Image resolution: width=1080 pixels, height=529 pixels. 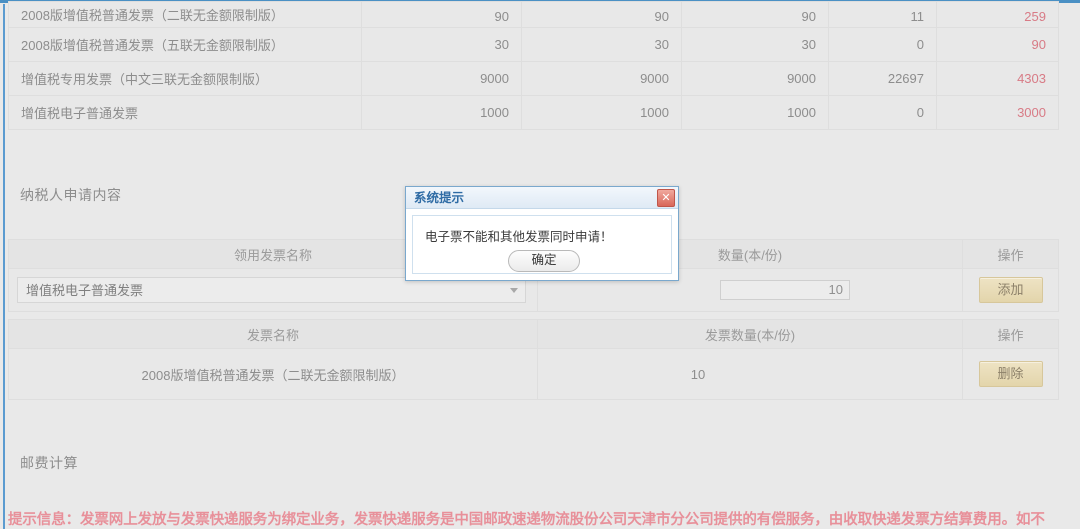 What do you see at coordinates (519, 237) in the screenshot?
I see `dialog-message: 电子票不能和其他发票同时申请！` at bounding box center [519, 237].